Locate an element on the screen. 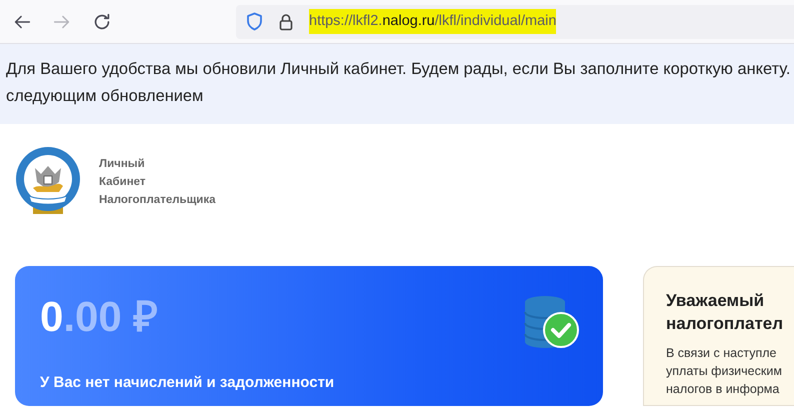  balance-amount: 0.00 ₽ is located at coordinates (99, 317).